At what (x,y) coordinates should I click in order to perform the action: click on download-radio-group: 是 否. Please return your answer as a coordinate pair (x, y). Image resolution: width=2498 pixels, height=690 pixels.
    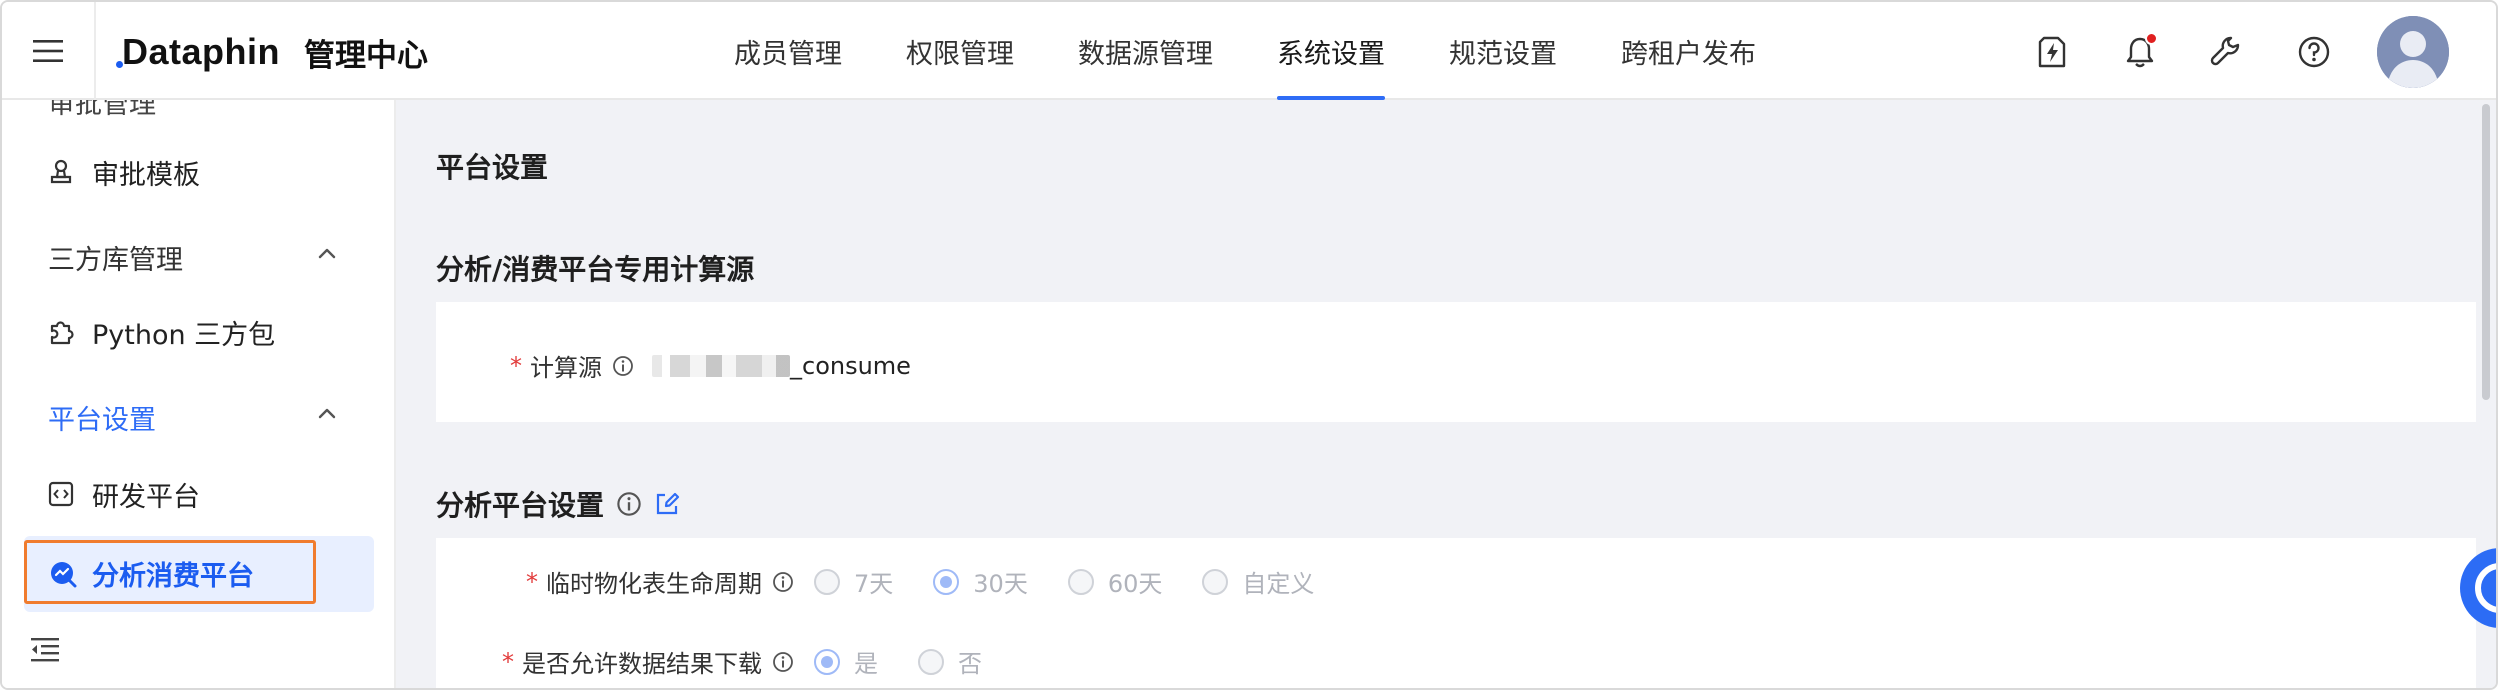
    Looking at the image, I should click on (918, 661).